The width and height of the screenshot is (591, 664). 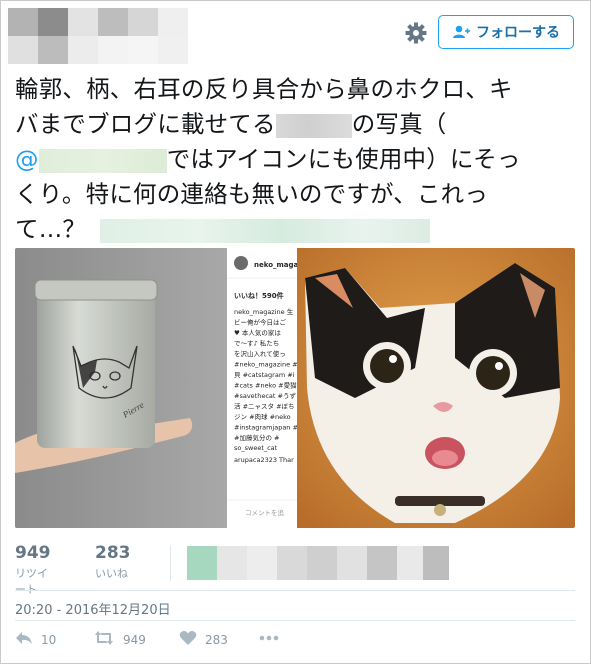 I want to click on mention-link: @, so click(x=91, y=159).